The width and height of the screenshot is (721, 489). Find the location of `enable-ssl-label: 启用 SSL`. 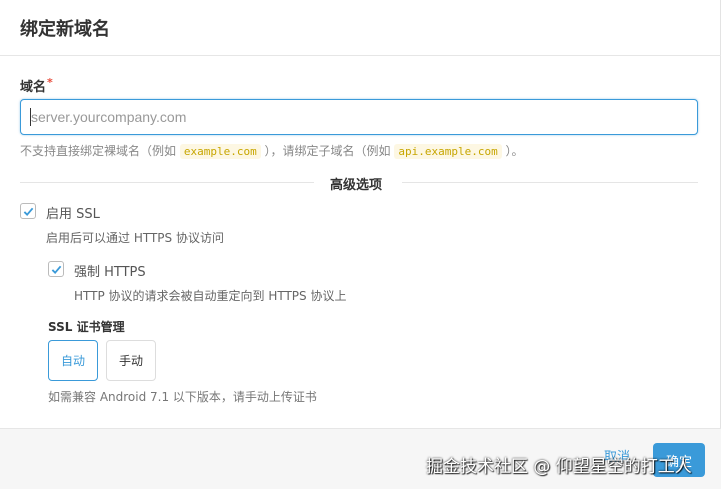

enable-ssl-label: 启用 SSL is located at coordinates (73, 212).